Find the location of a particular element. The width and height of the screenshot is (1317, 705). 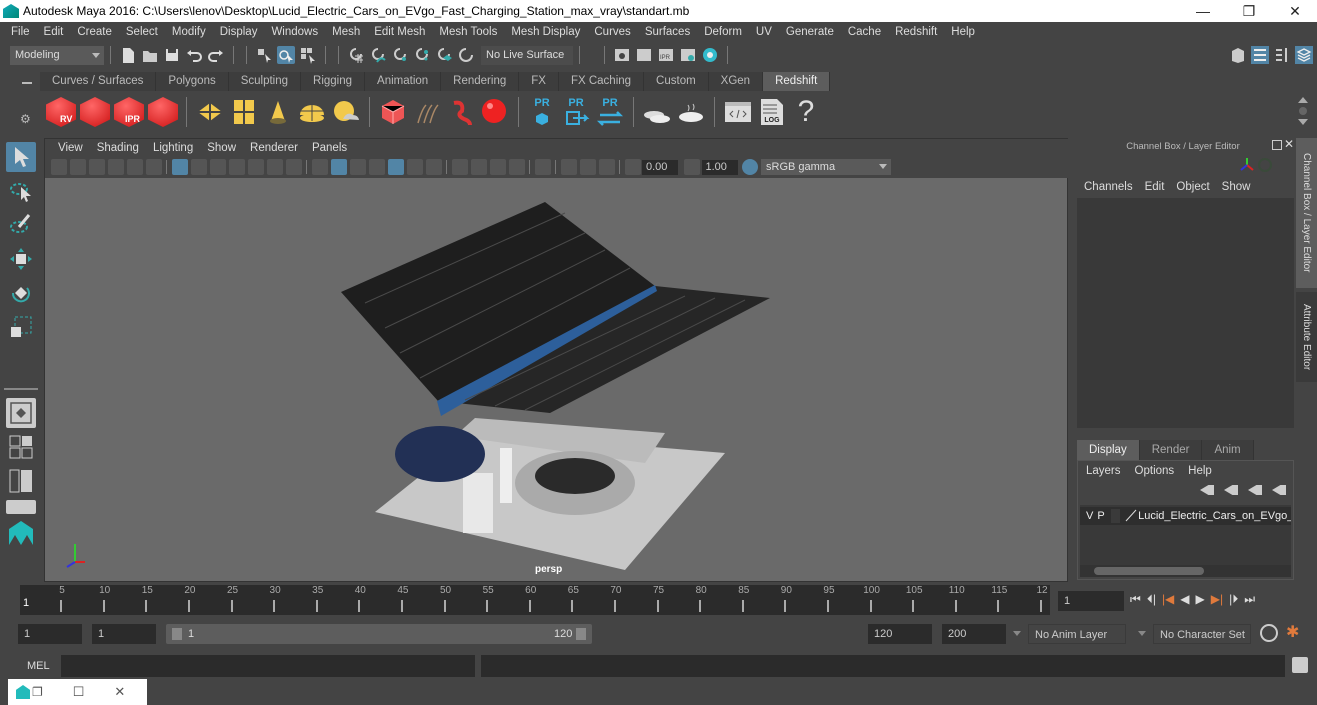

modeling-toolkit-icon is located at coordinates (1238, 55).